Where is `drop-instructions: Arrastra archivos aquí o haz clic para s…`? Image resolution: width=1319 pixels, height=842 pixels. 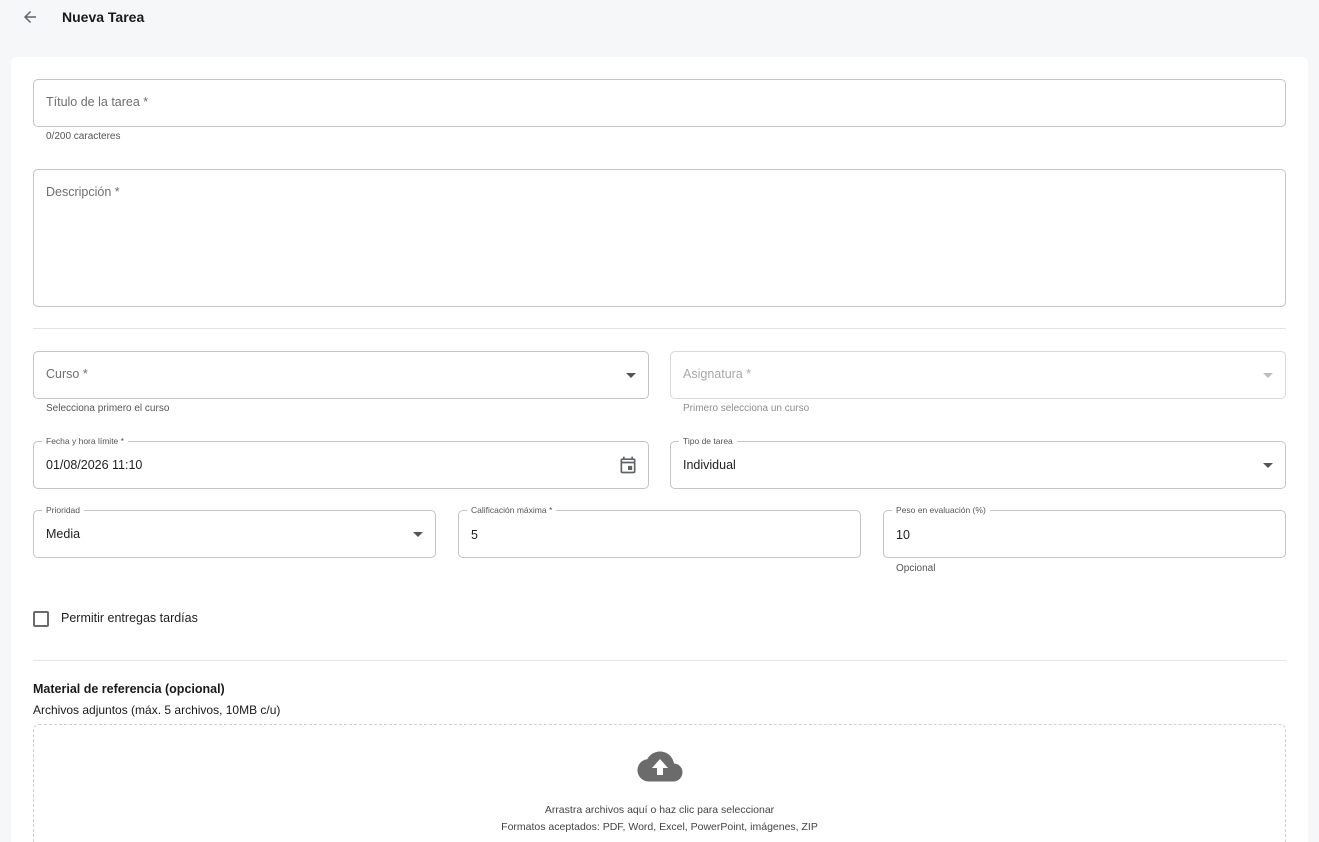
drop-instructions: Arrastra archivos aquí o haz clic para s… is located at coordinates (659, 810).